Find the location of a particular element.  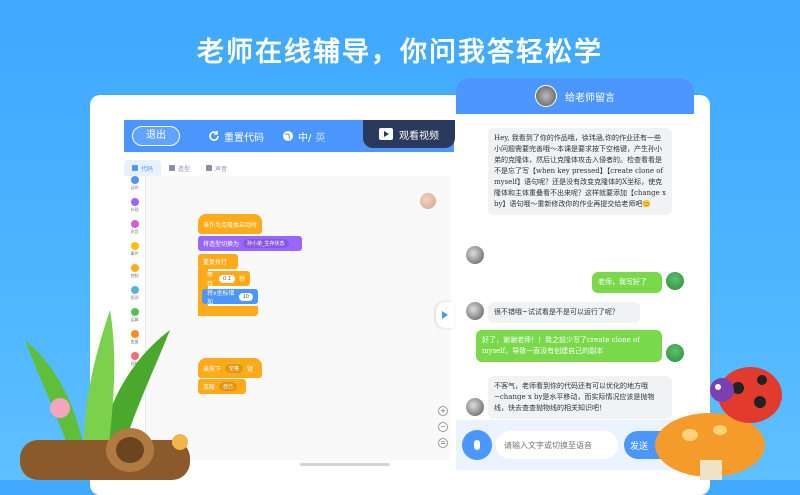

category-label: 外观 is located at coordinates (134, 209).